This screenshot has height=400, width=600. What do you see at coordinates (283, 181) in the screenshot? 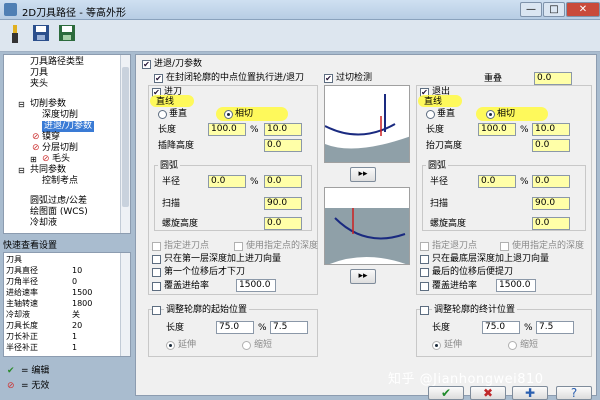
I see `entry-radius-input: 0.0` at bounding box center [283, 181].